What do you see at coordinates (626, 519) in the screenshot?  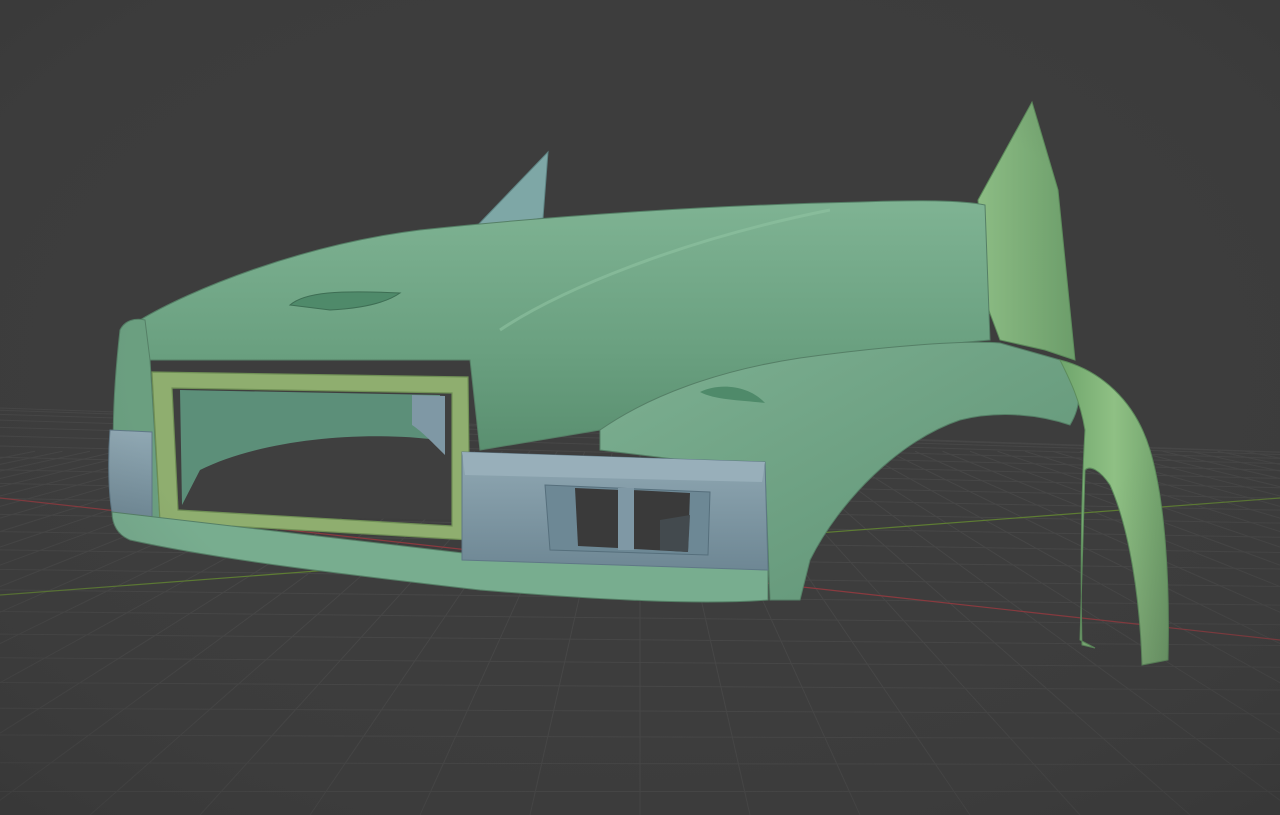 I see `fog-light-divider` at bounding box center [626, 519].